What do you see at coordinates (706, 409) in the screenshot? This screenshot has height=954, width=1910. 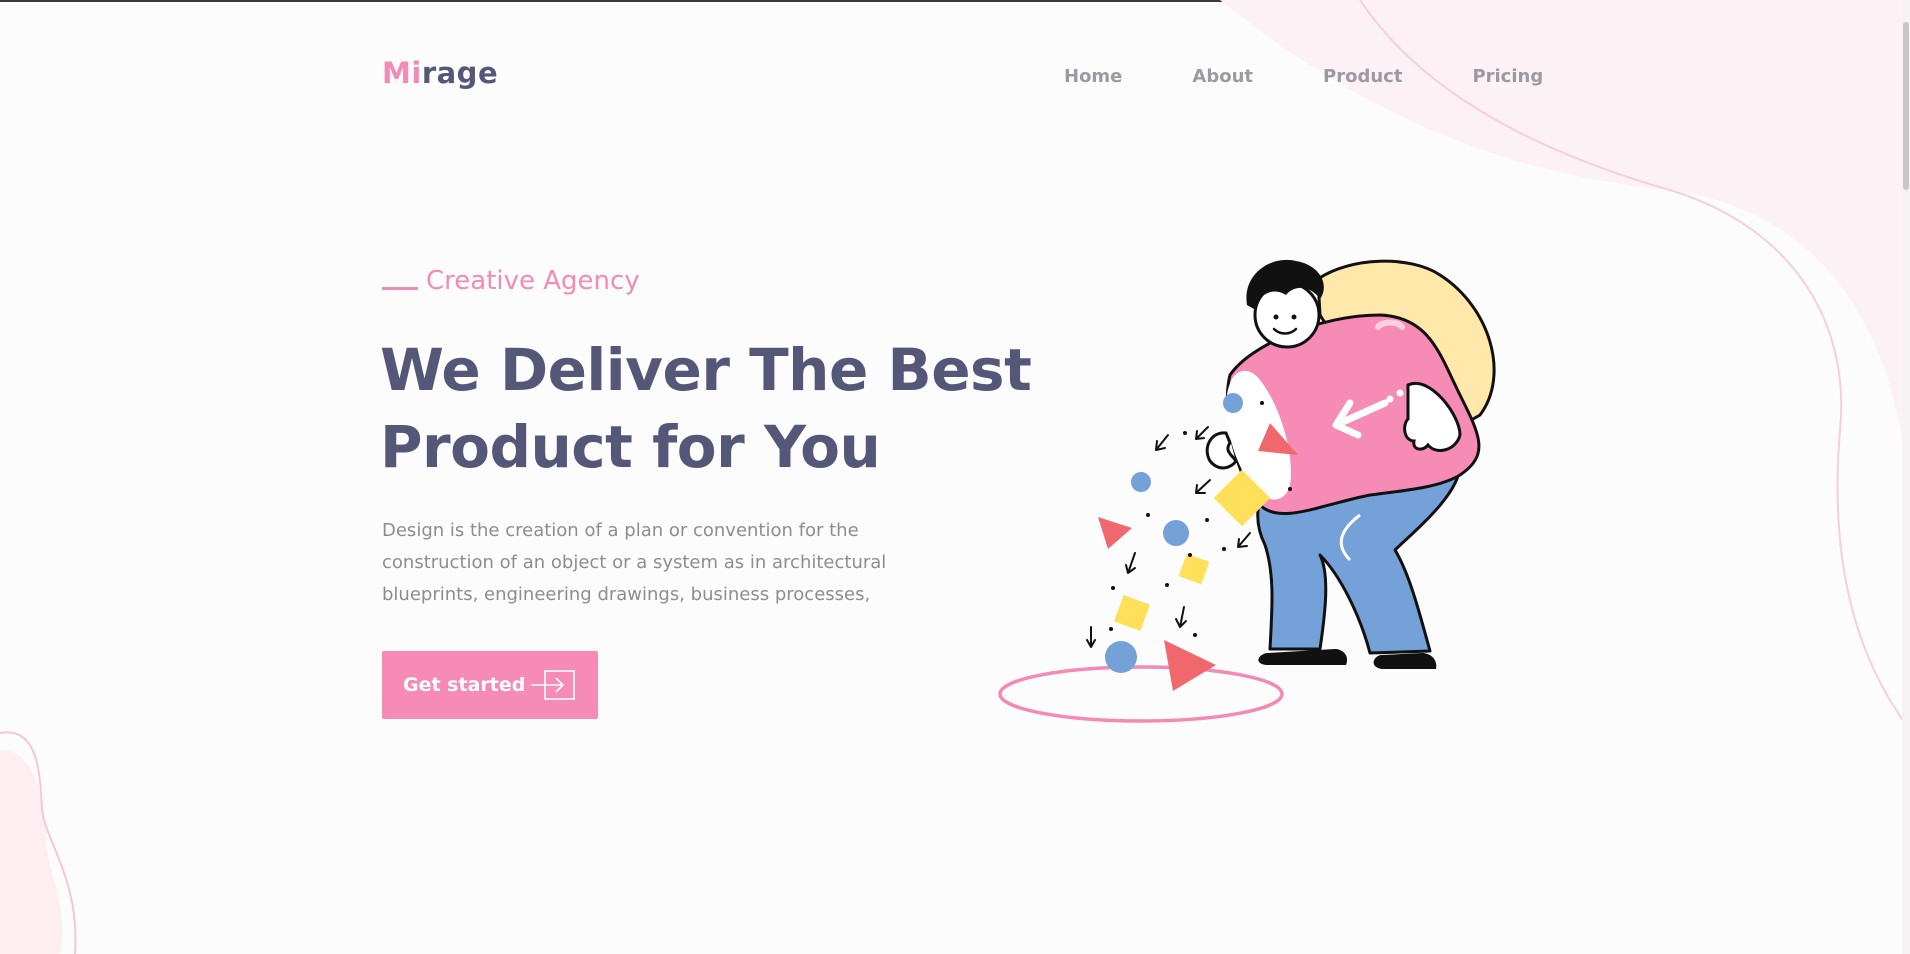 I see `hero-headline: We Deliver The Best Product for You` at bounding box center [706, 409].